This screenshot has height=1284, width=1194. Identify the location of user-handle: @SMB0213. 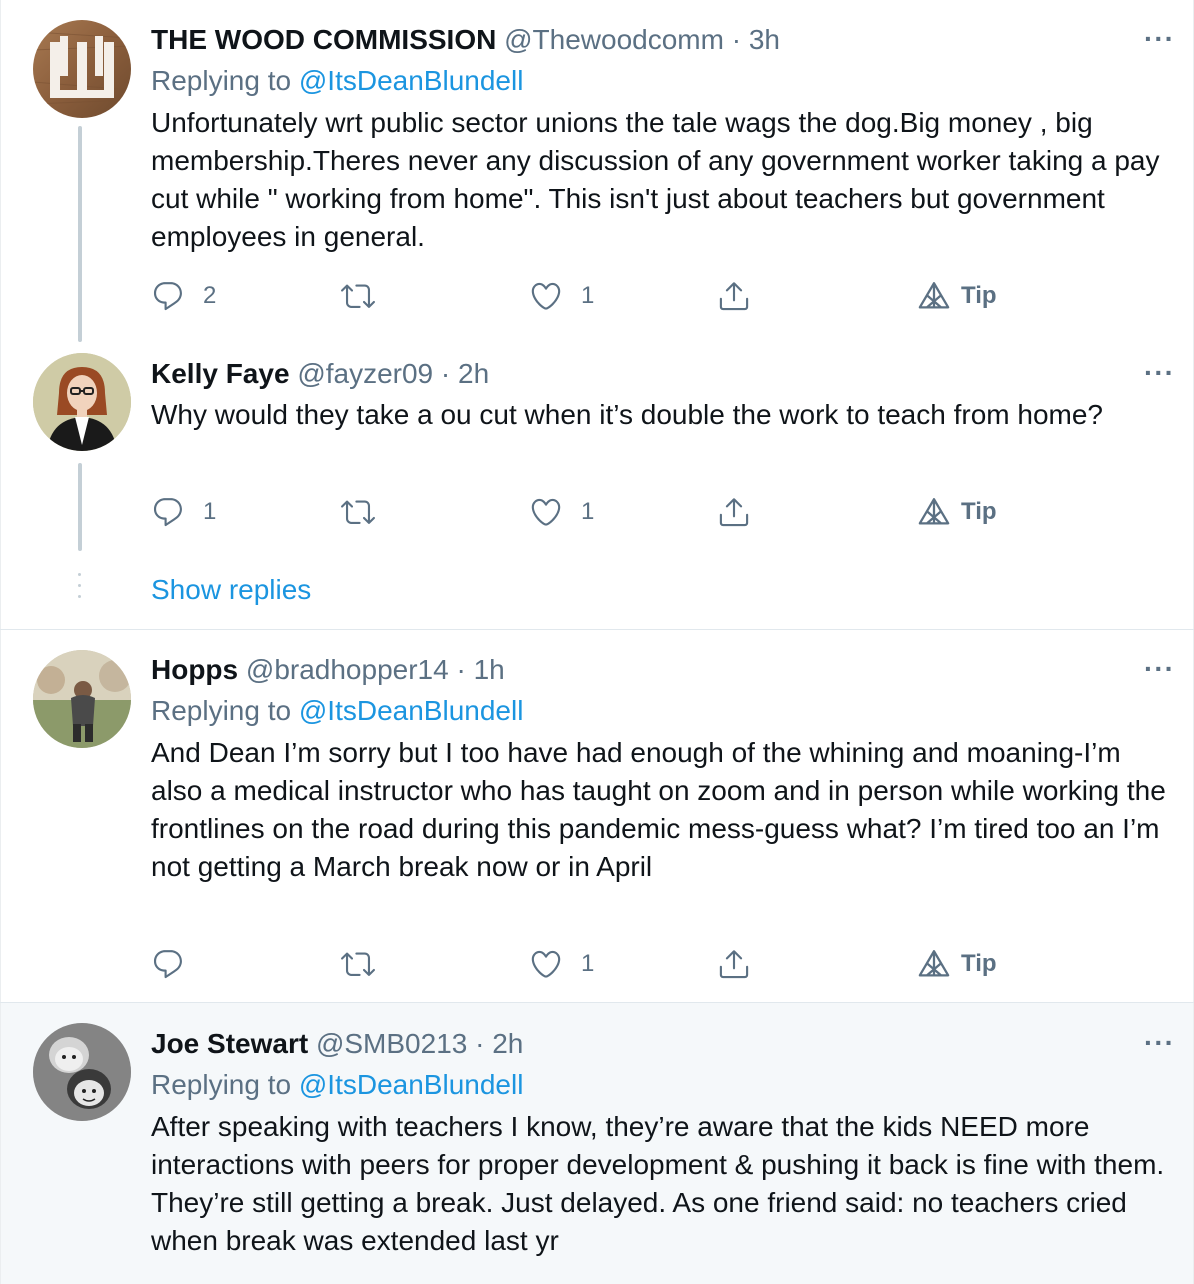
(391, 1043).